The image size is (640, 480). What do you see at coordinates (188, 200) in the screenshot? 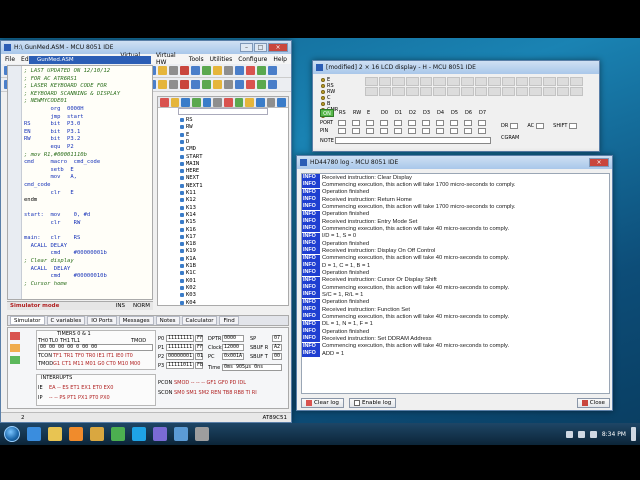
I see `symbol-item: K12` at bounding box center [188, 200].